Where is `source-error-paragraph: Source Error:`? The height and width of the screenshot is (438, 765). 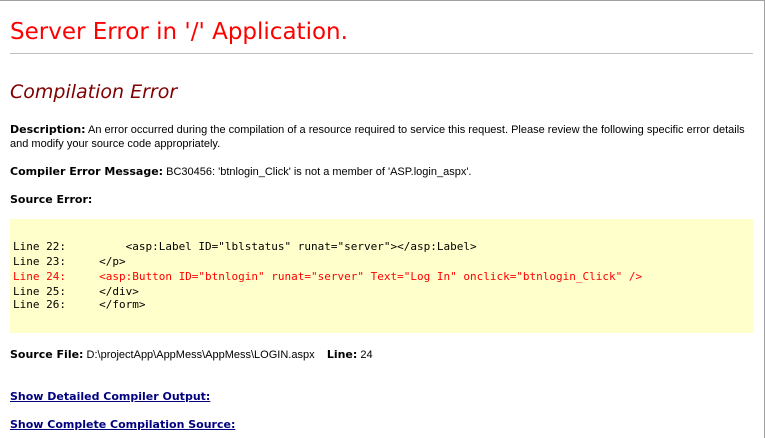 source-error-paragraph: Source Error: is located at coordinates (51, 200).